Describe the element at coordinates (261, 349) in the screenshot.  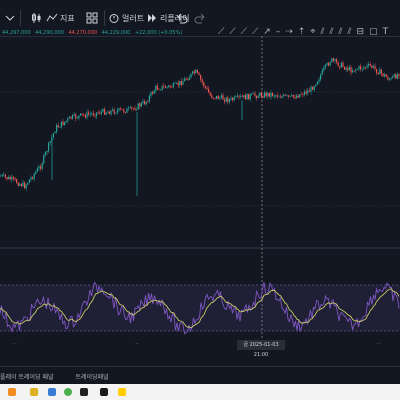
I see `crosshair-date-label: 금 2025-01-03 21:00` at that location.